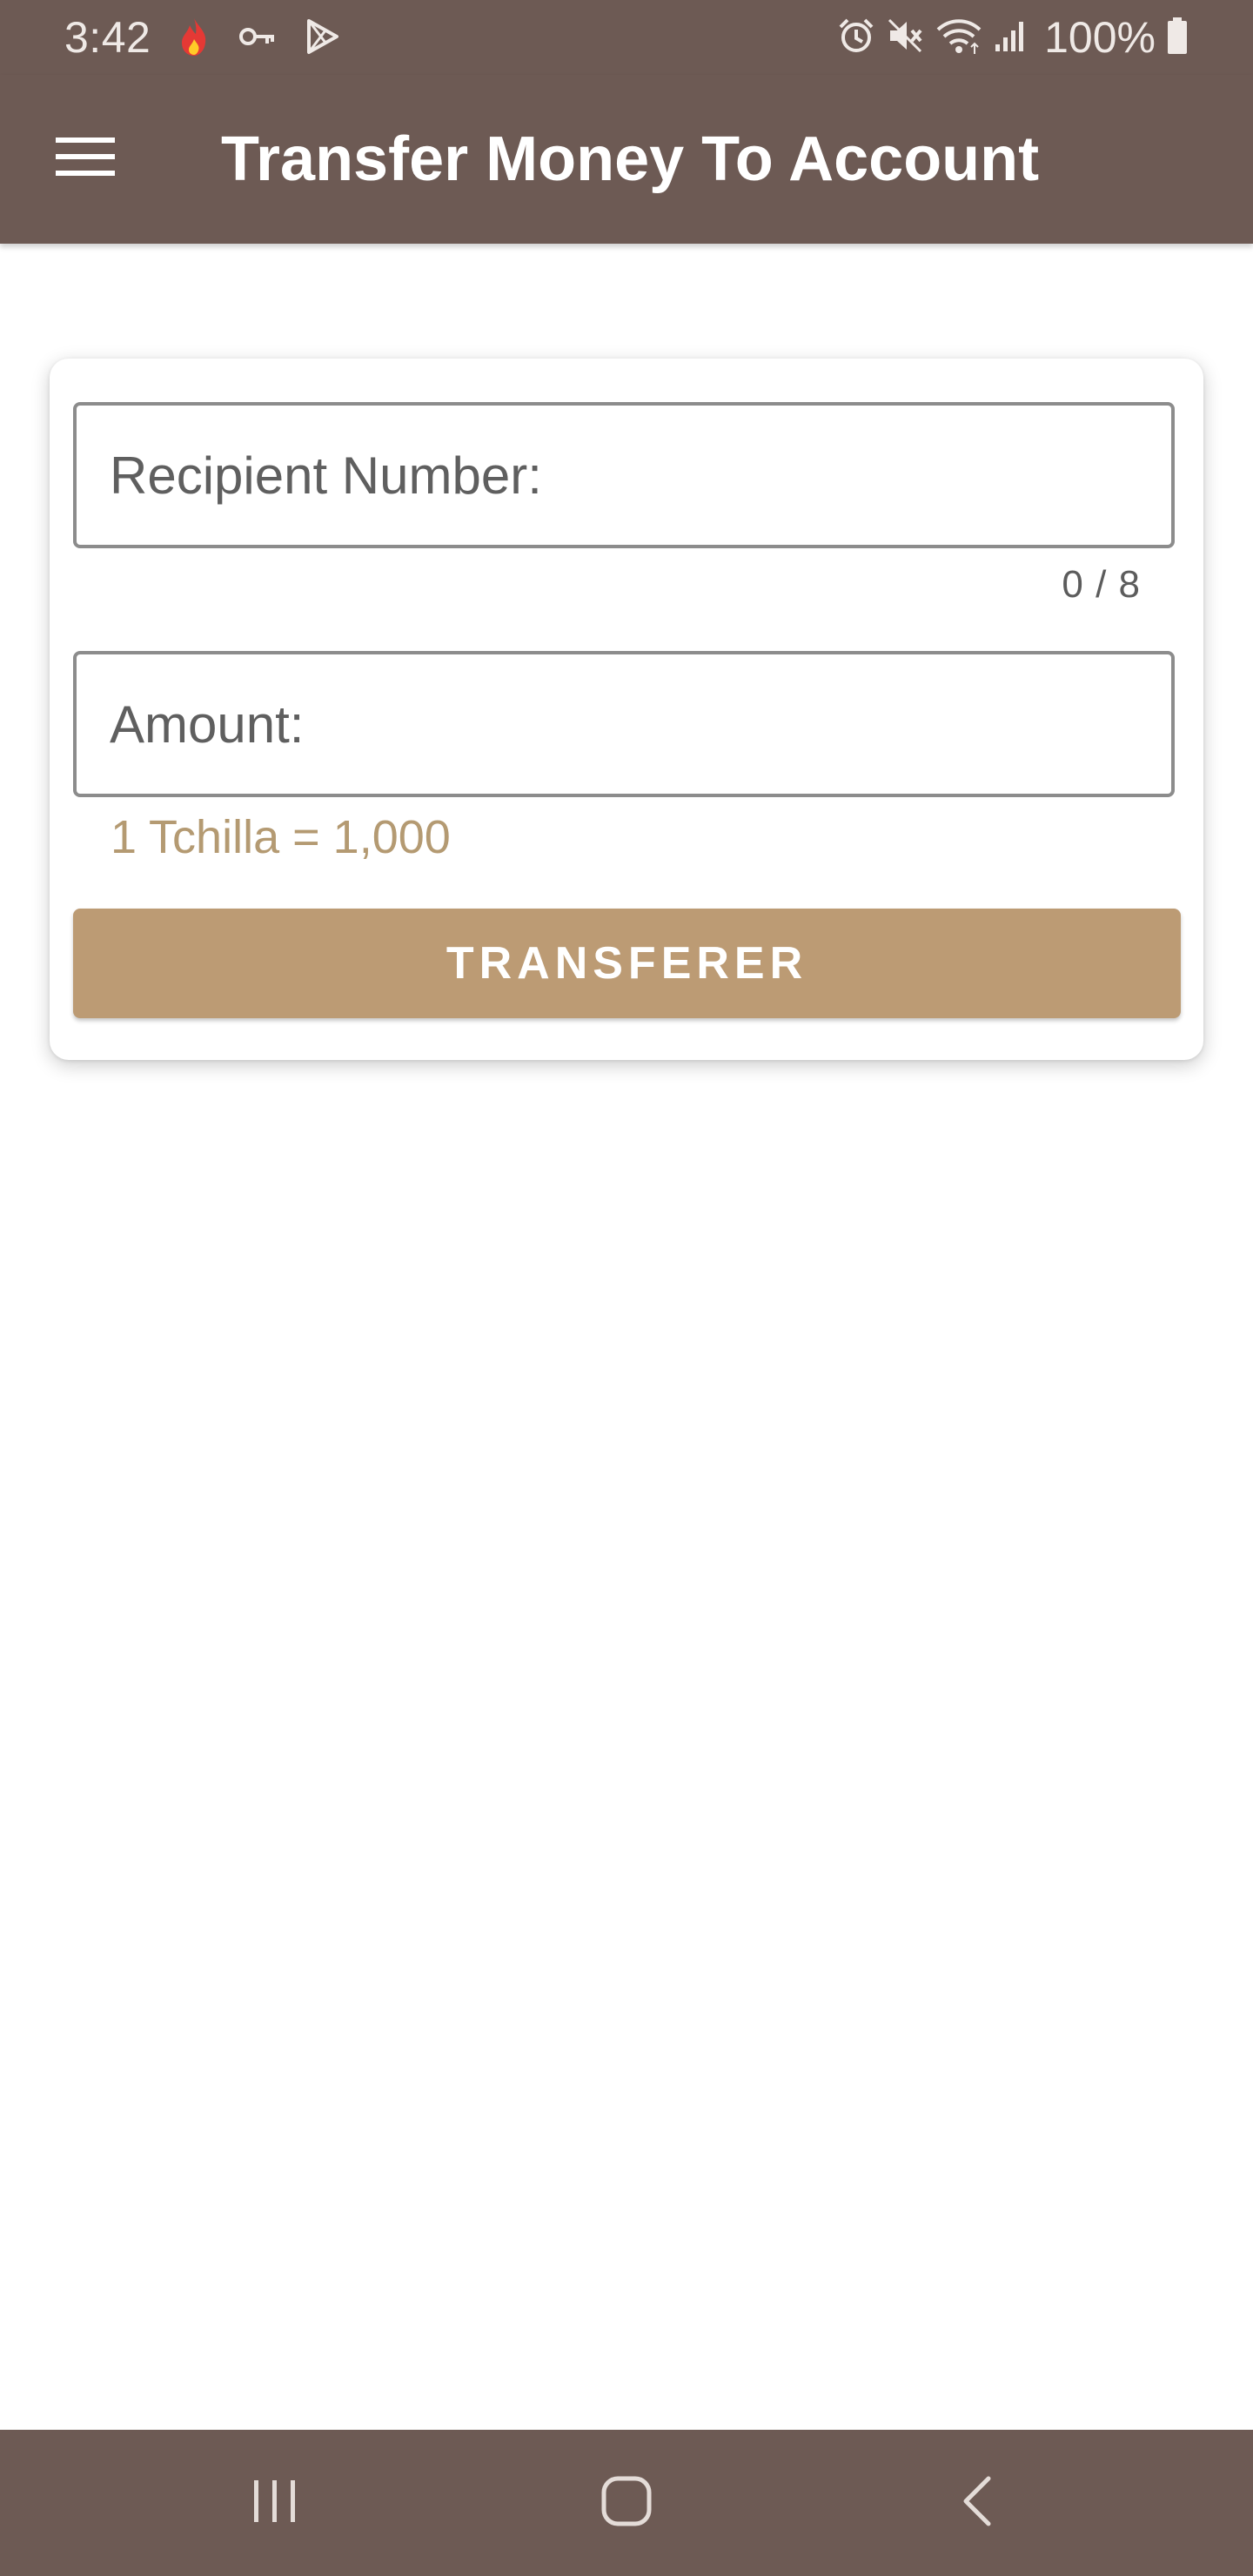 The width and height of the screenshot is (1253, 2576). I want to click on status-right-icons: 100%, so click(1013, 37).